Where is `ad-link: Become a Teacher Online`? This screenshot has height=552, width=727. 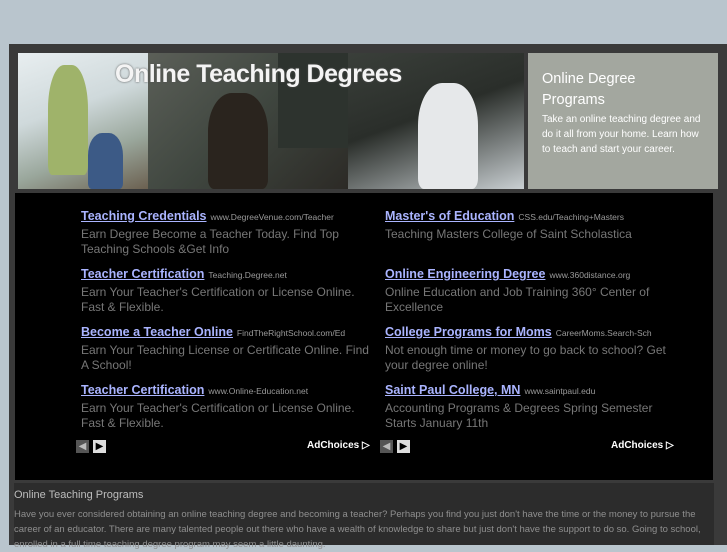 ad-link: Become a Teacher Online is located at coordinates (157, 332).